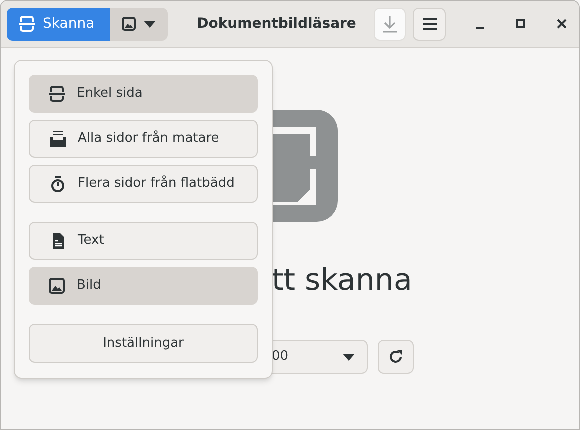 This screenshot has height=430, width=580. What do you see at coordinates (480, 27) in the screenshot?
I see `minimize-icon` at bounding box center [480, 27].